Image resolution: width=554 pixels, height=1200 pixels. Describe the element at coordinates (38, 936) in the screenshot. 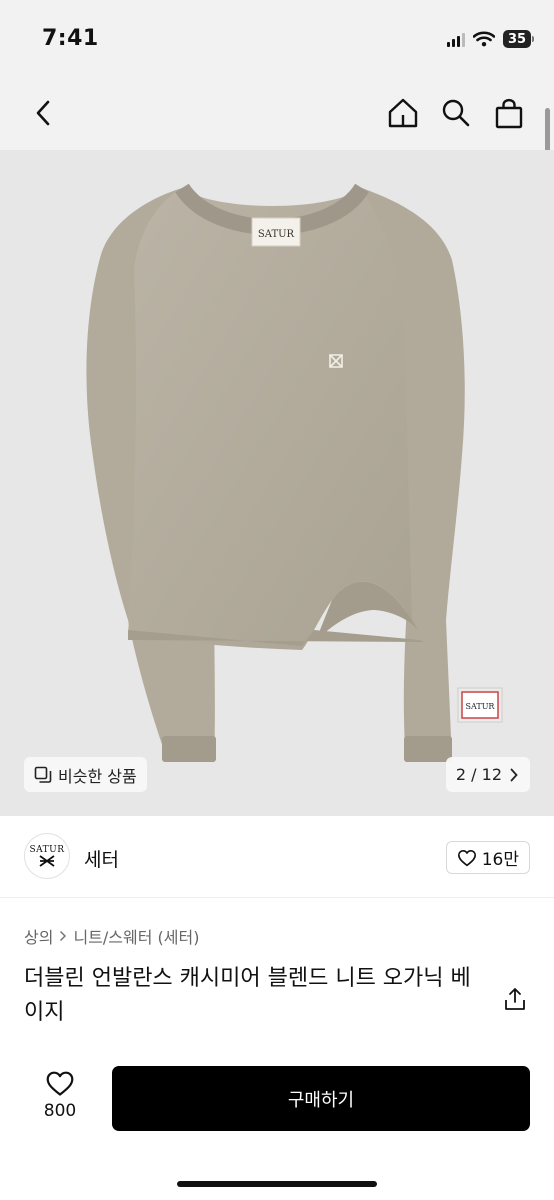

I see `breadcrumb-category: 상의` at that location.